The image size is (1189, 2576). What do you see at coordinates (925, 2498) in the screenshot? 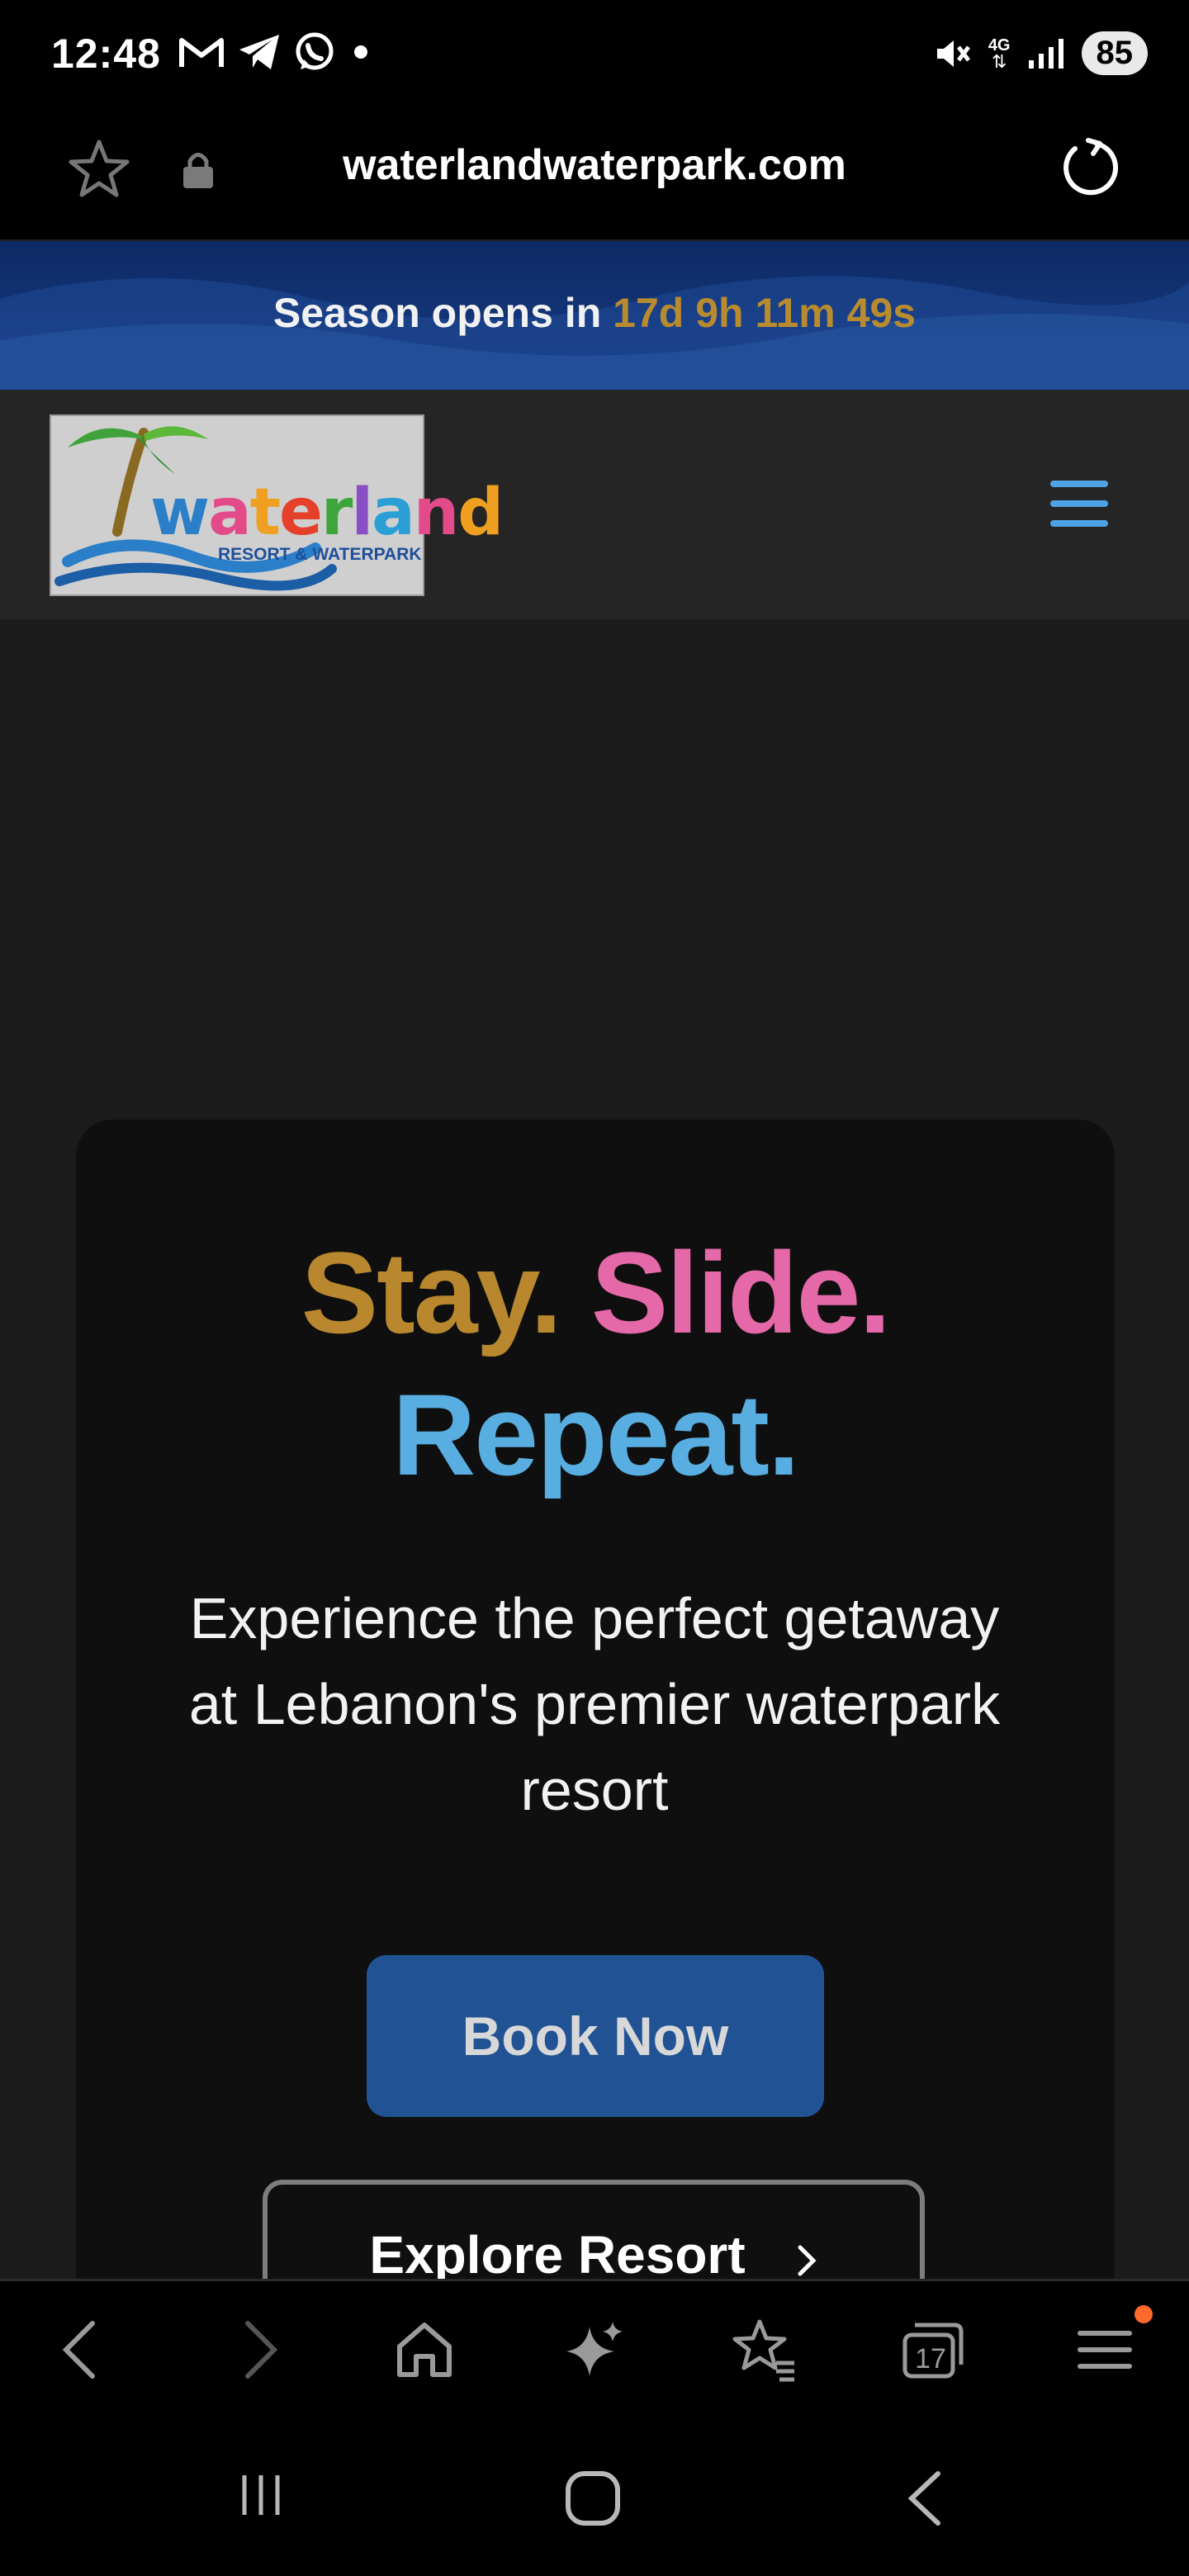
I see `back-nav-icon` at bounding box center [925, 2498].